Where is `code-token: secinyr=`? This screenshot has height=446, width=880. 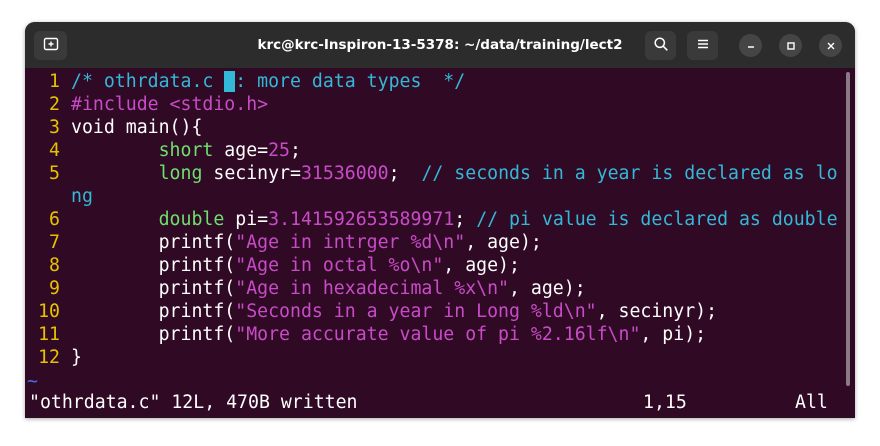
code-token: secinyr= is located at coordinates (251, 173).